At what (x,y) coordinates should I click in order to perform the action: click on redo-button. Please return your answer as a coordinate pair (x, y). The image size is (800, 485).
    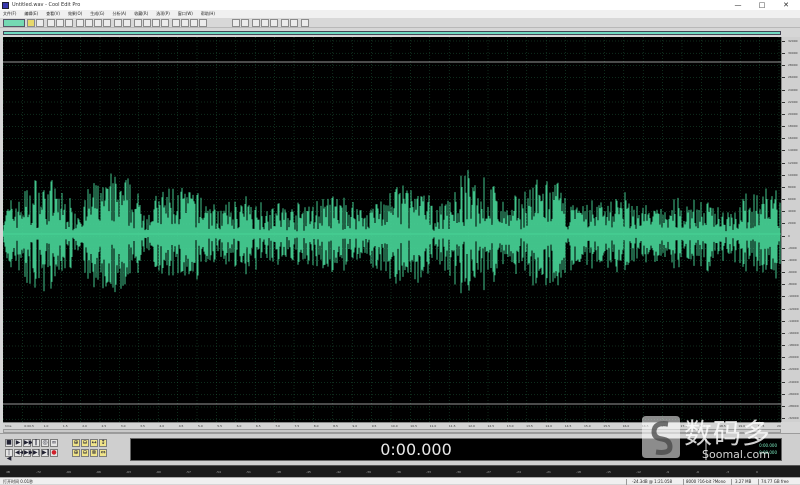
    Looking at the image, I should click on (127, 23).